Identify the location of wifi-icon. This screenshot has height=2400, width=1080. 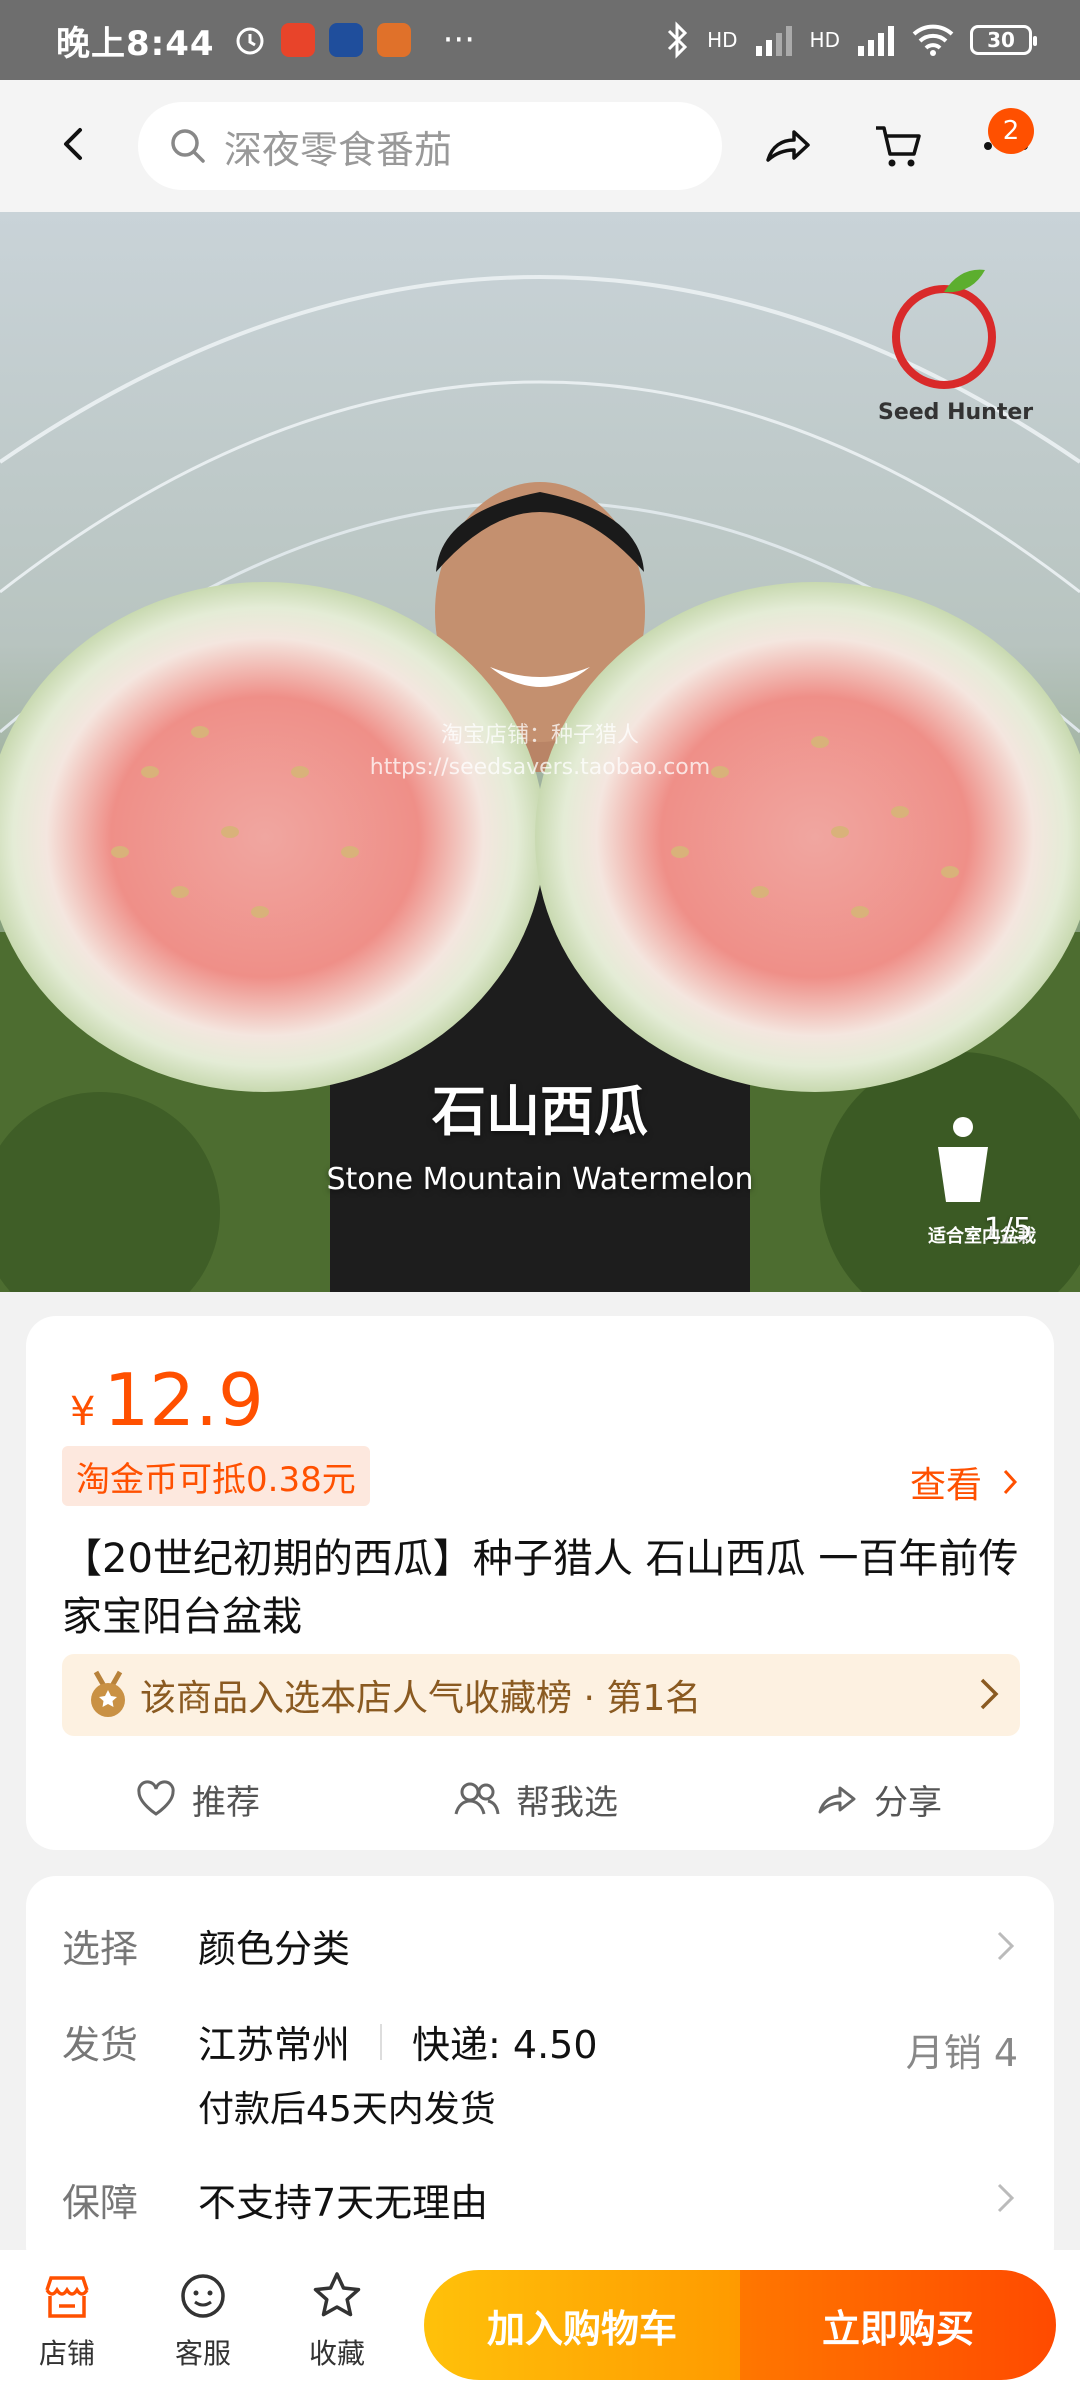
(933, 40).